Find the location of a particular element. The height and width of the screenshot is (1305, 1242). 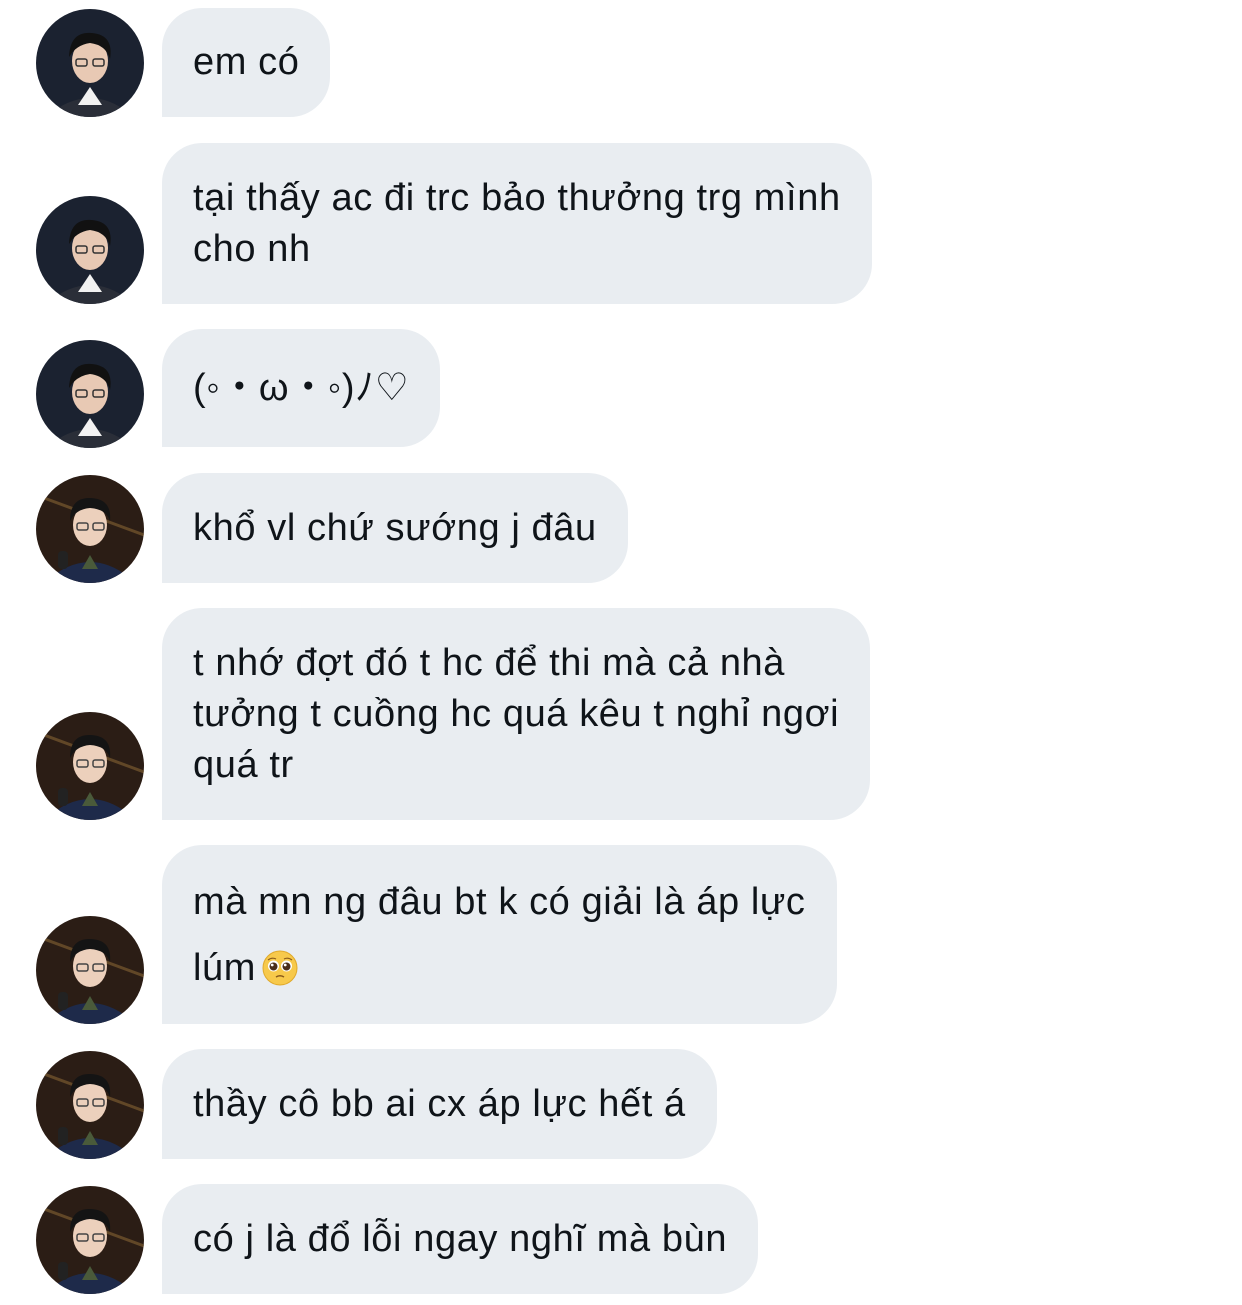

message-text: mà mn ng đâu bt k có giải là áp lực is located at coordinates (499, 901).